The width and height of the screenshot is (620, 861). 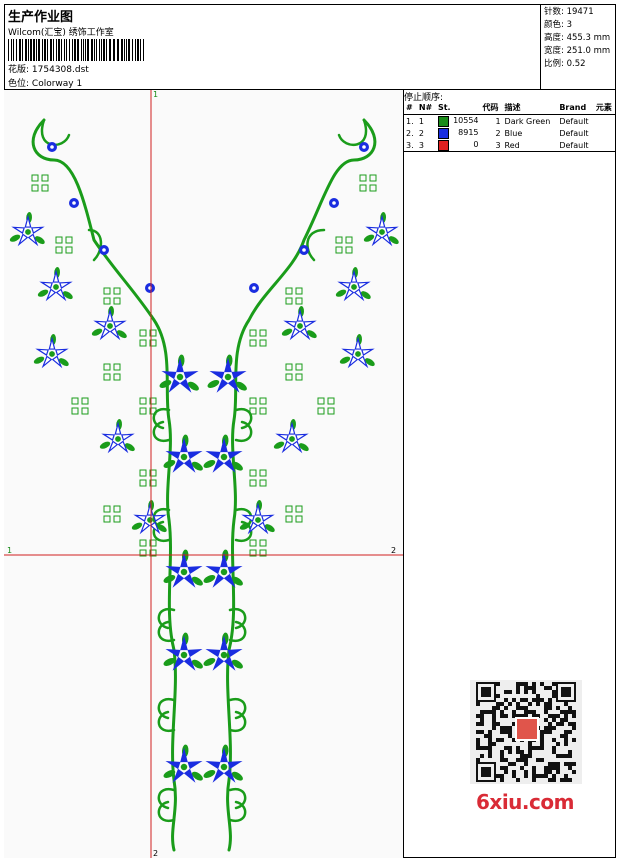 I want to click on stat-stitches: 针数: 19471, so click(x=578, y=12).